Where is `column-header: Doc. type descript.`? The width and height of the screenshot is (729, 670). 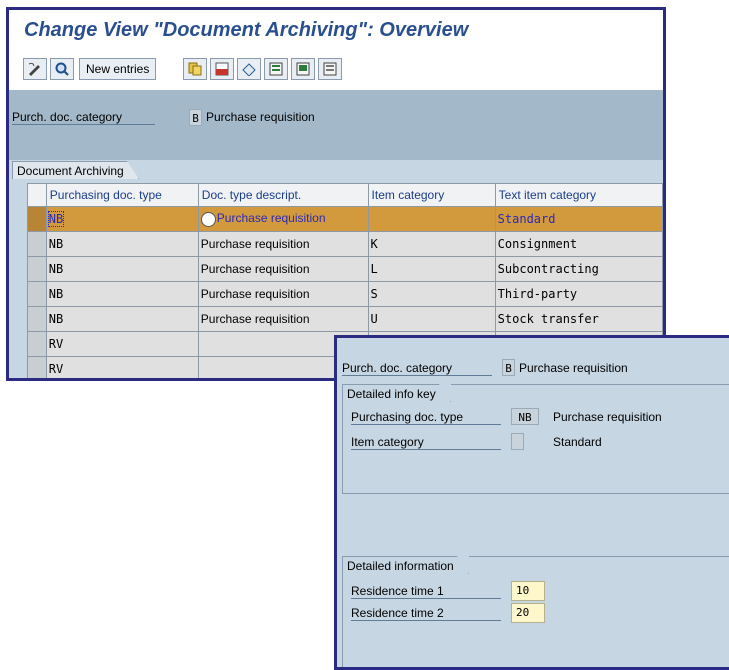
column-header: Doc. type descript. is located at coordinates (283, 195).